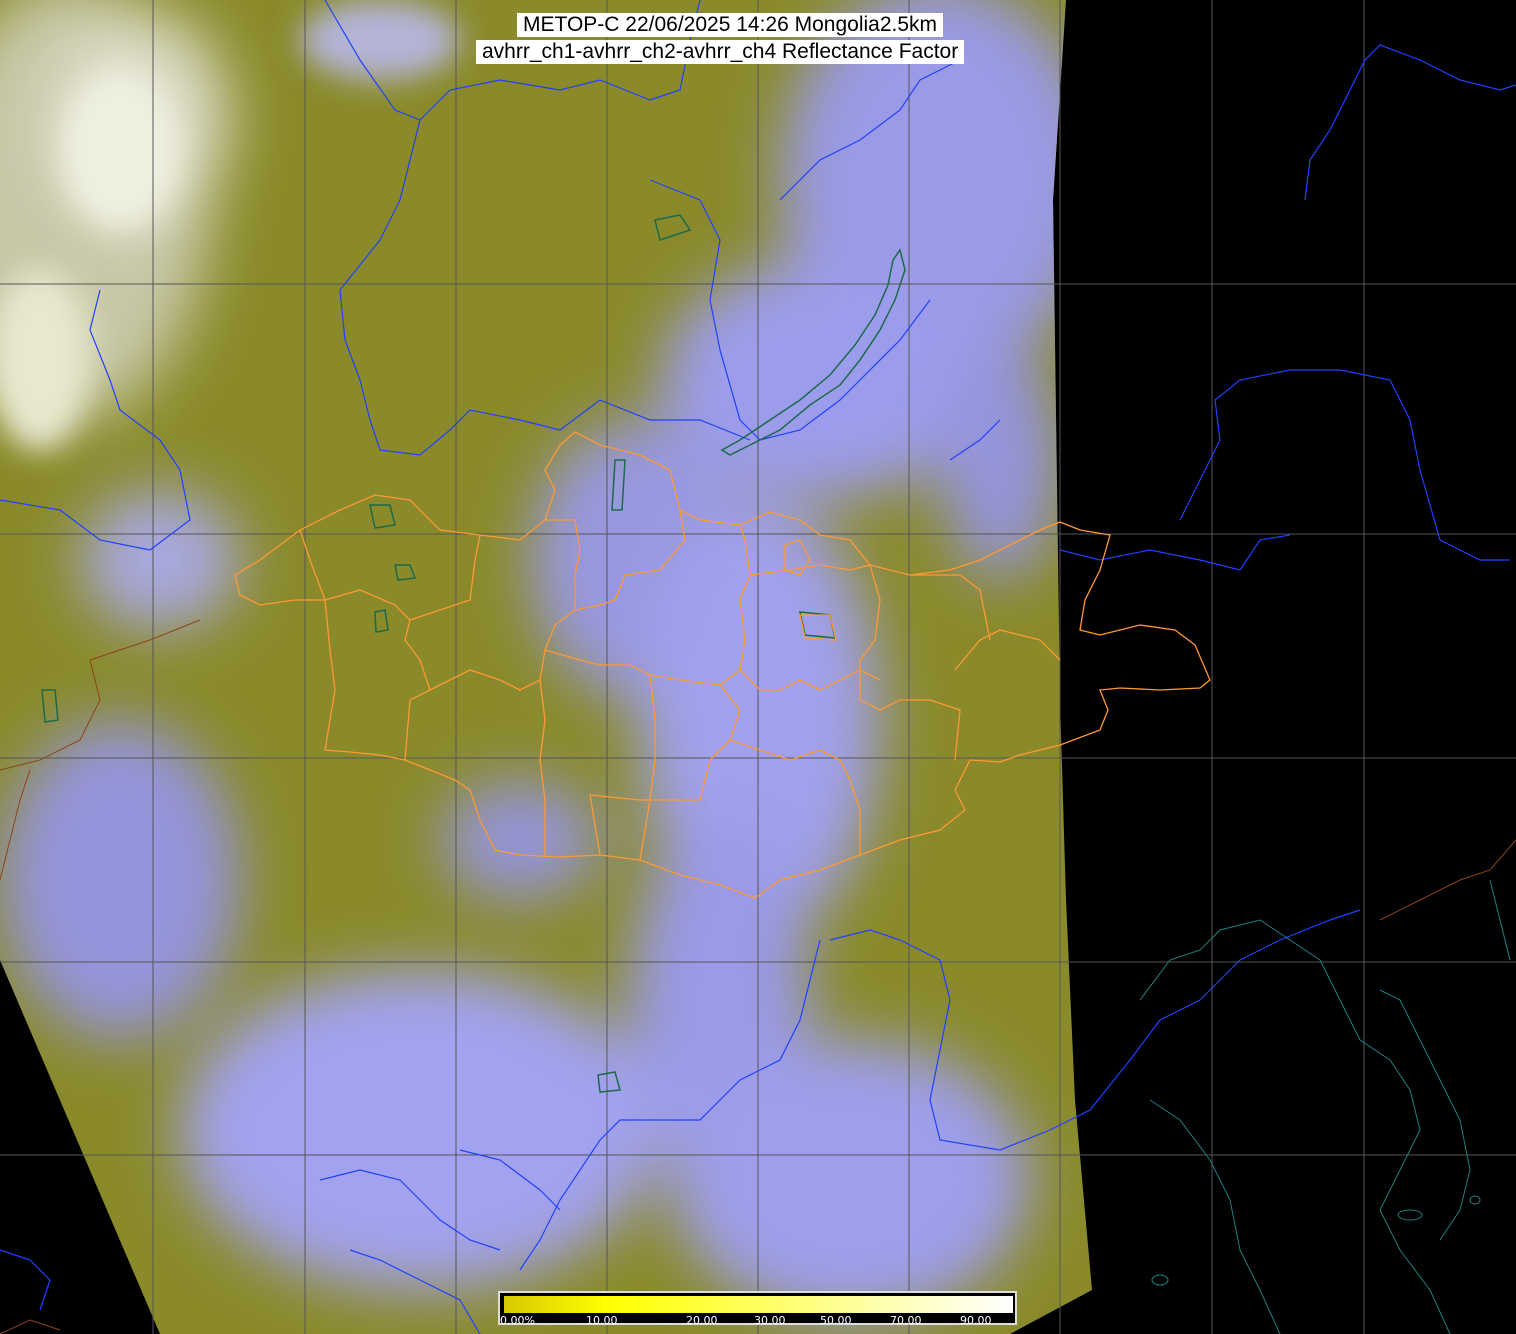  Describe the element at coordinates (730, 25) in the screenshot. I see `title-line-1: METOP-C 22/06/2025 14:26 Mongolia2.5km` at that location.